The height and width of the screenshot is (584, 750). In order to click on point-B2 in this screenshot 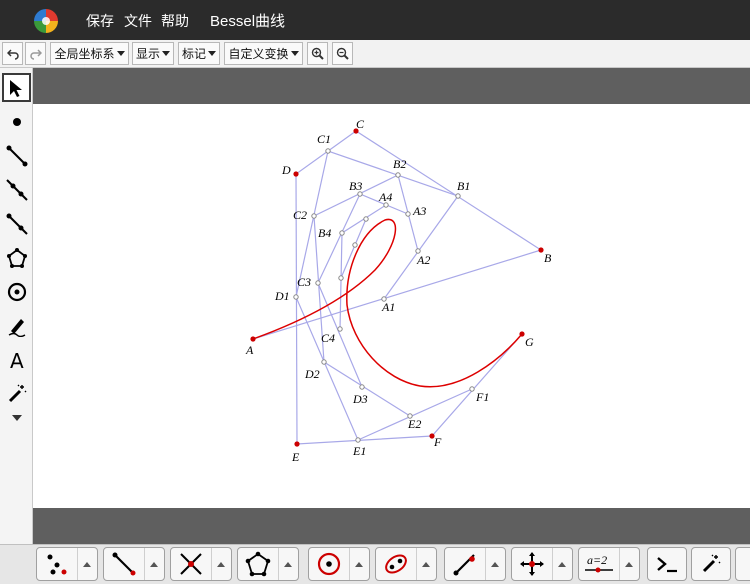, I will do `click(398, 175)`.